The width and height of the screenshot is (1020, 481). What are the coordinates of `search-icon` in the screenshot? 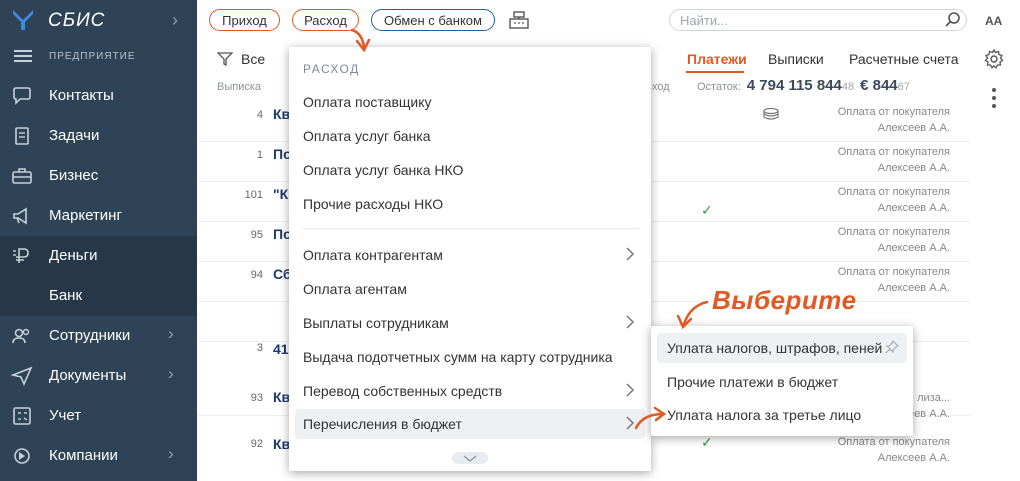 It's located at (953, 20).